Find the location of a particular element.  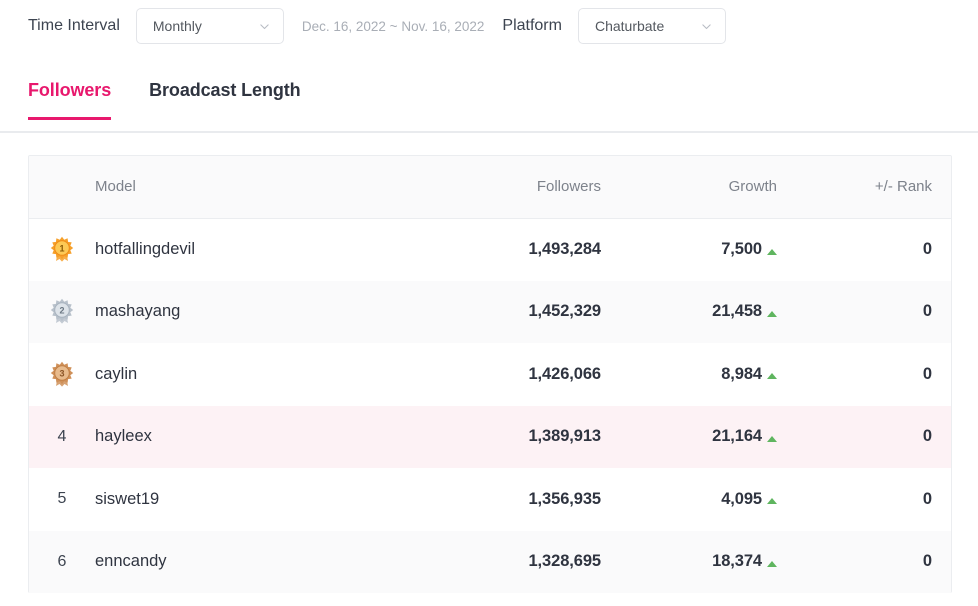

table-header-row: Model Followers Growth +/- Rank is located at coordinates (490, 187).